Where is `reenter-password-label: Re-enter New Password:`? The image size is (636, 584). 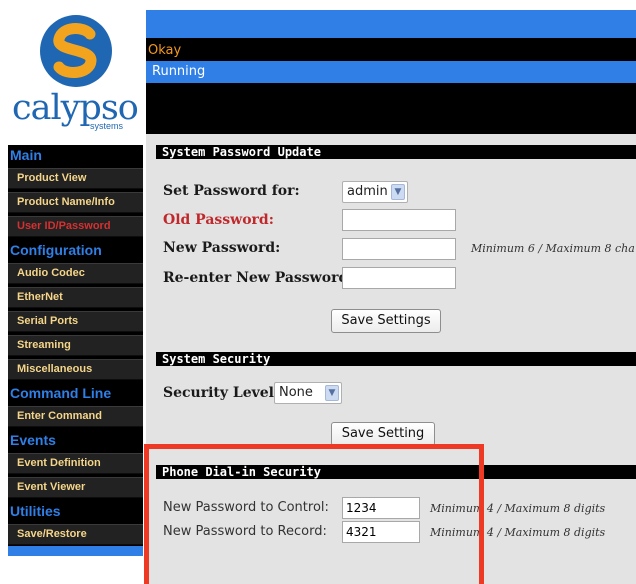 reenter-password-label: Re-enter New Password: is located at coordinates (258, 278).